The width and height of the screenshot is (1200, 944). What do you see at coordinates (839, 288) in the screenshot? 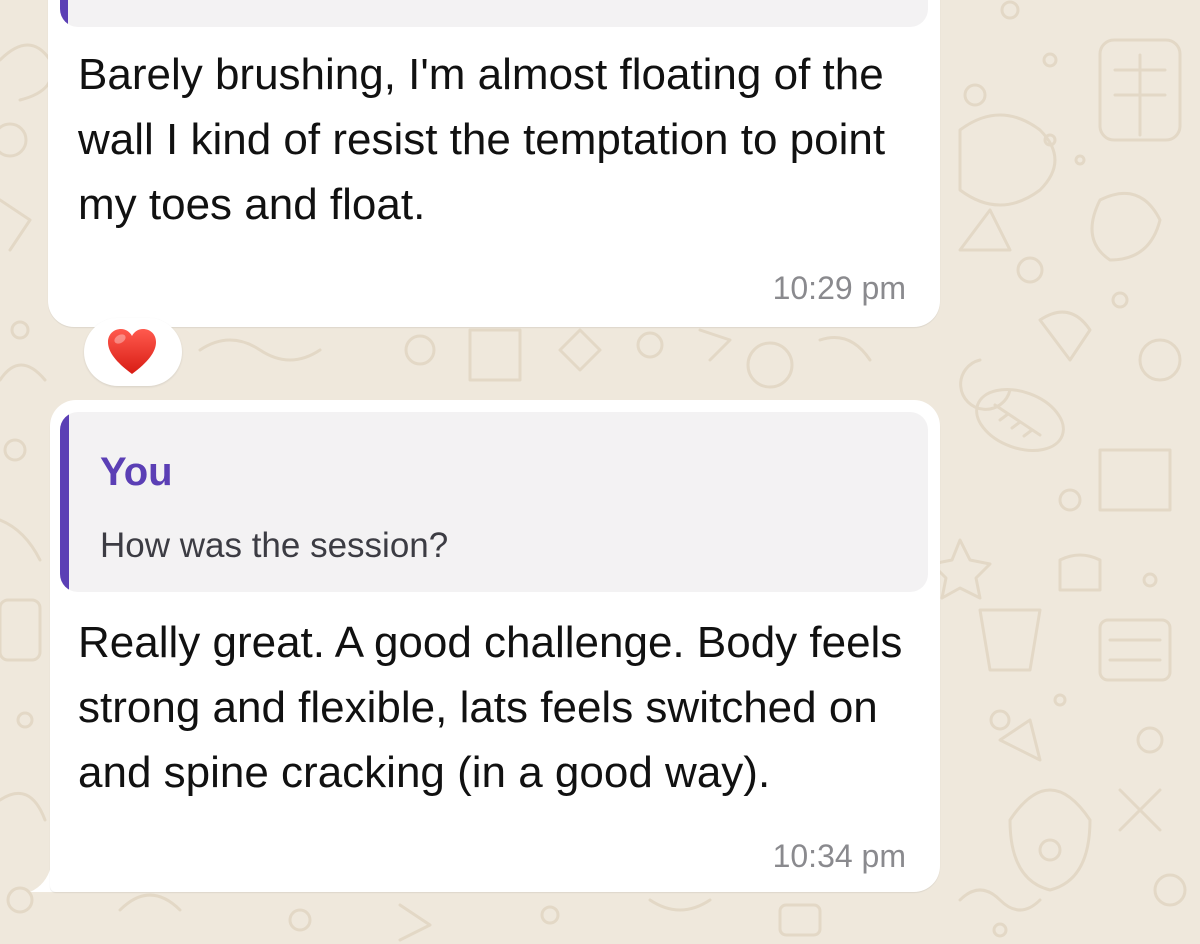
I see `message-timestamp: 10:29 pm` at bounding box center [839, 288].